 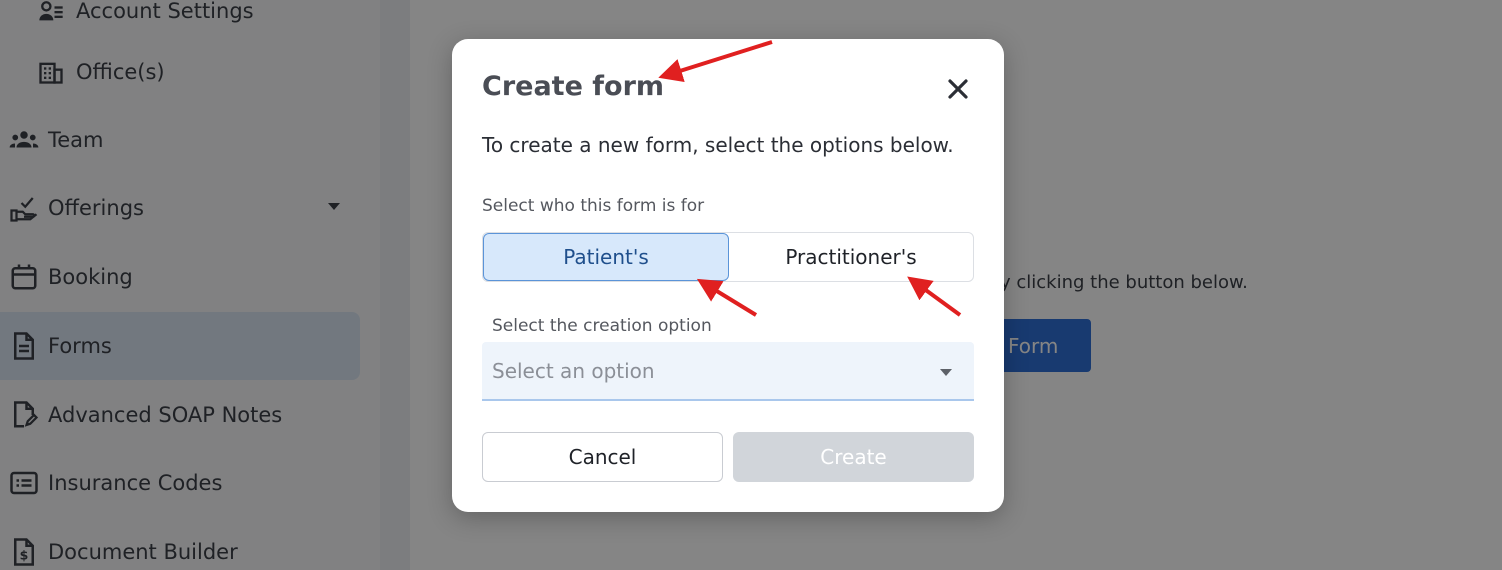 I want to click on close-button, so click(x=958, y=89).